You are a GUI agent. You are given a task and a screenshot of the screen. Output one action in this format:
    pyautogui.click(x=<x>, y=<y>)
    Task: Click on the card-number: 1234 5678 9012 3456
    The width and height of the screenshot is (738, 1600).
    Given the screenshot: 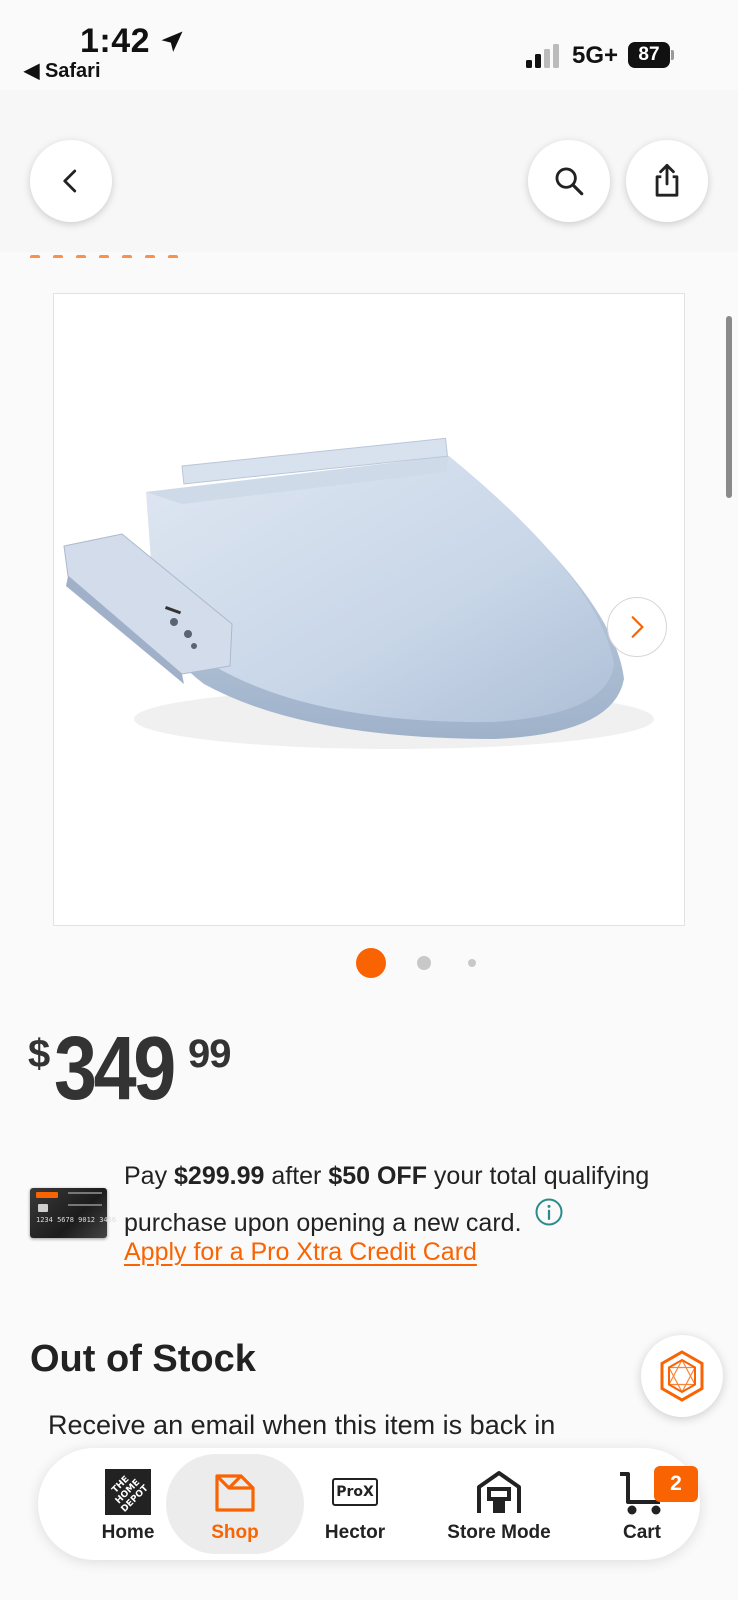 What is the action you would take?
    pyautogui.click(x=76, y=1220)
    